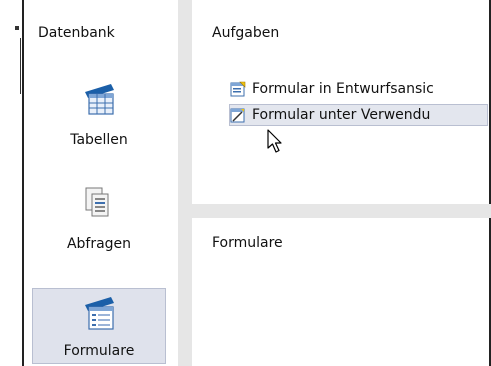 The image size is (491, 366). What do you see at coordinates (99, 140) in the screenshot?
I see `sidebar-item-label: Tabellen` at bounding box center [99, 140].